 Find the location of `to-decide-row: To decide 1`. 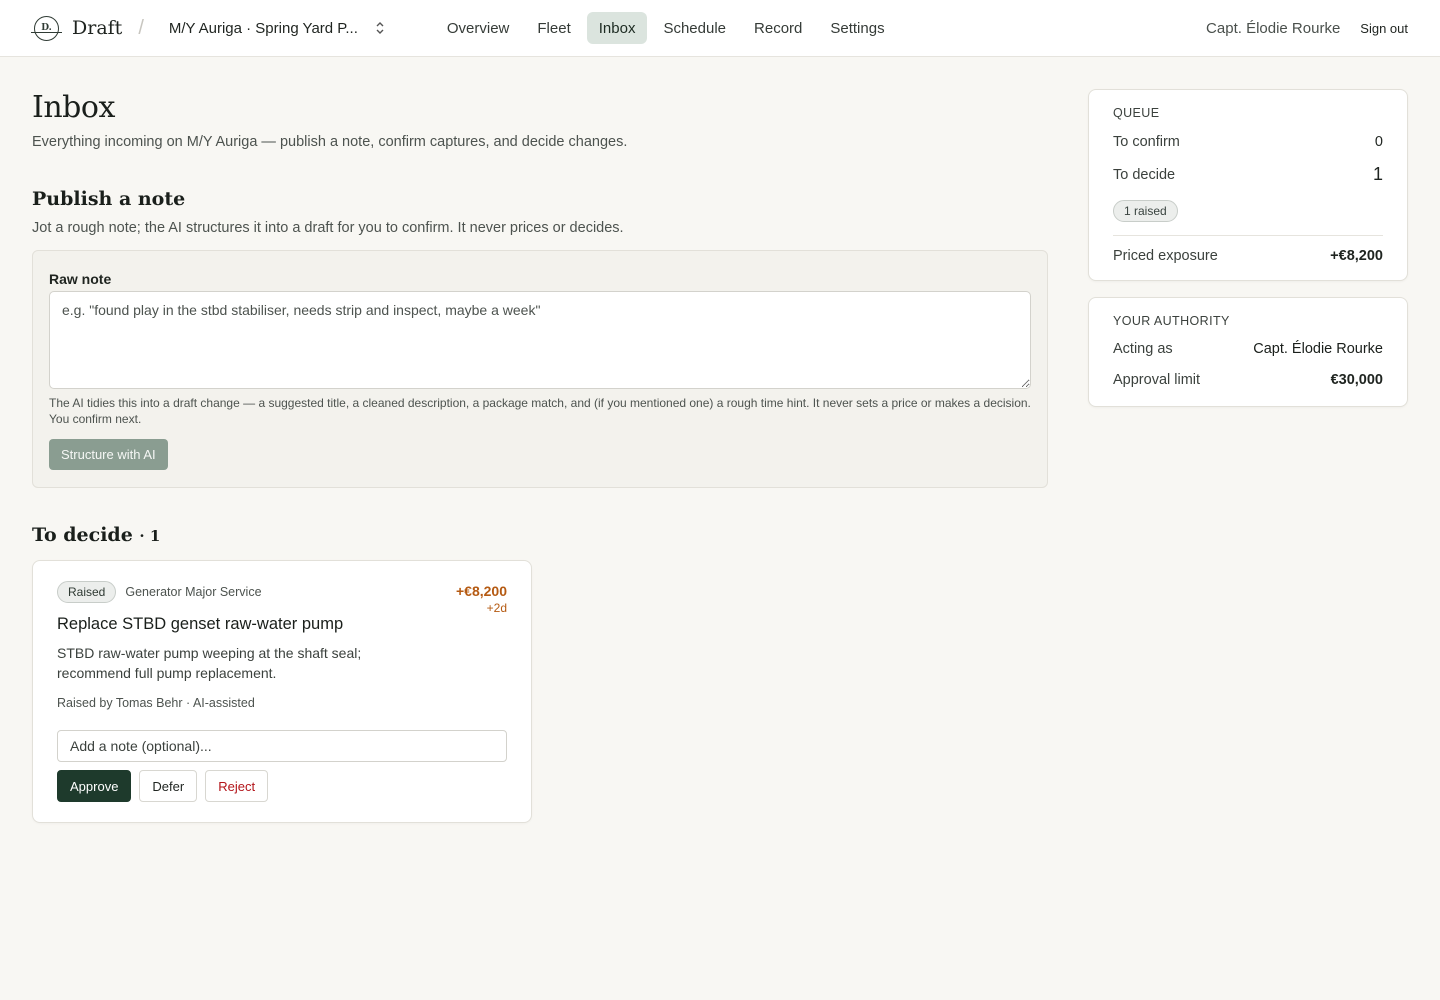

to-decide-row: To decide 1 is located at coordinates (1248, 174).